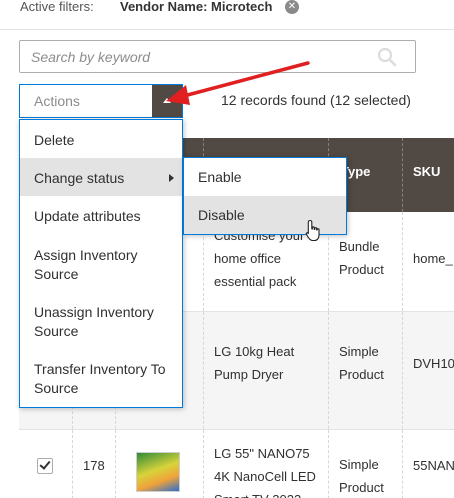 This screenshot has height=498, width=454. Describe the element at coordinates (171, 178) in the screenshot. I see `chevron-right-icon` at that location.